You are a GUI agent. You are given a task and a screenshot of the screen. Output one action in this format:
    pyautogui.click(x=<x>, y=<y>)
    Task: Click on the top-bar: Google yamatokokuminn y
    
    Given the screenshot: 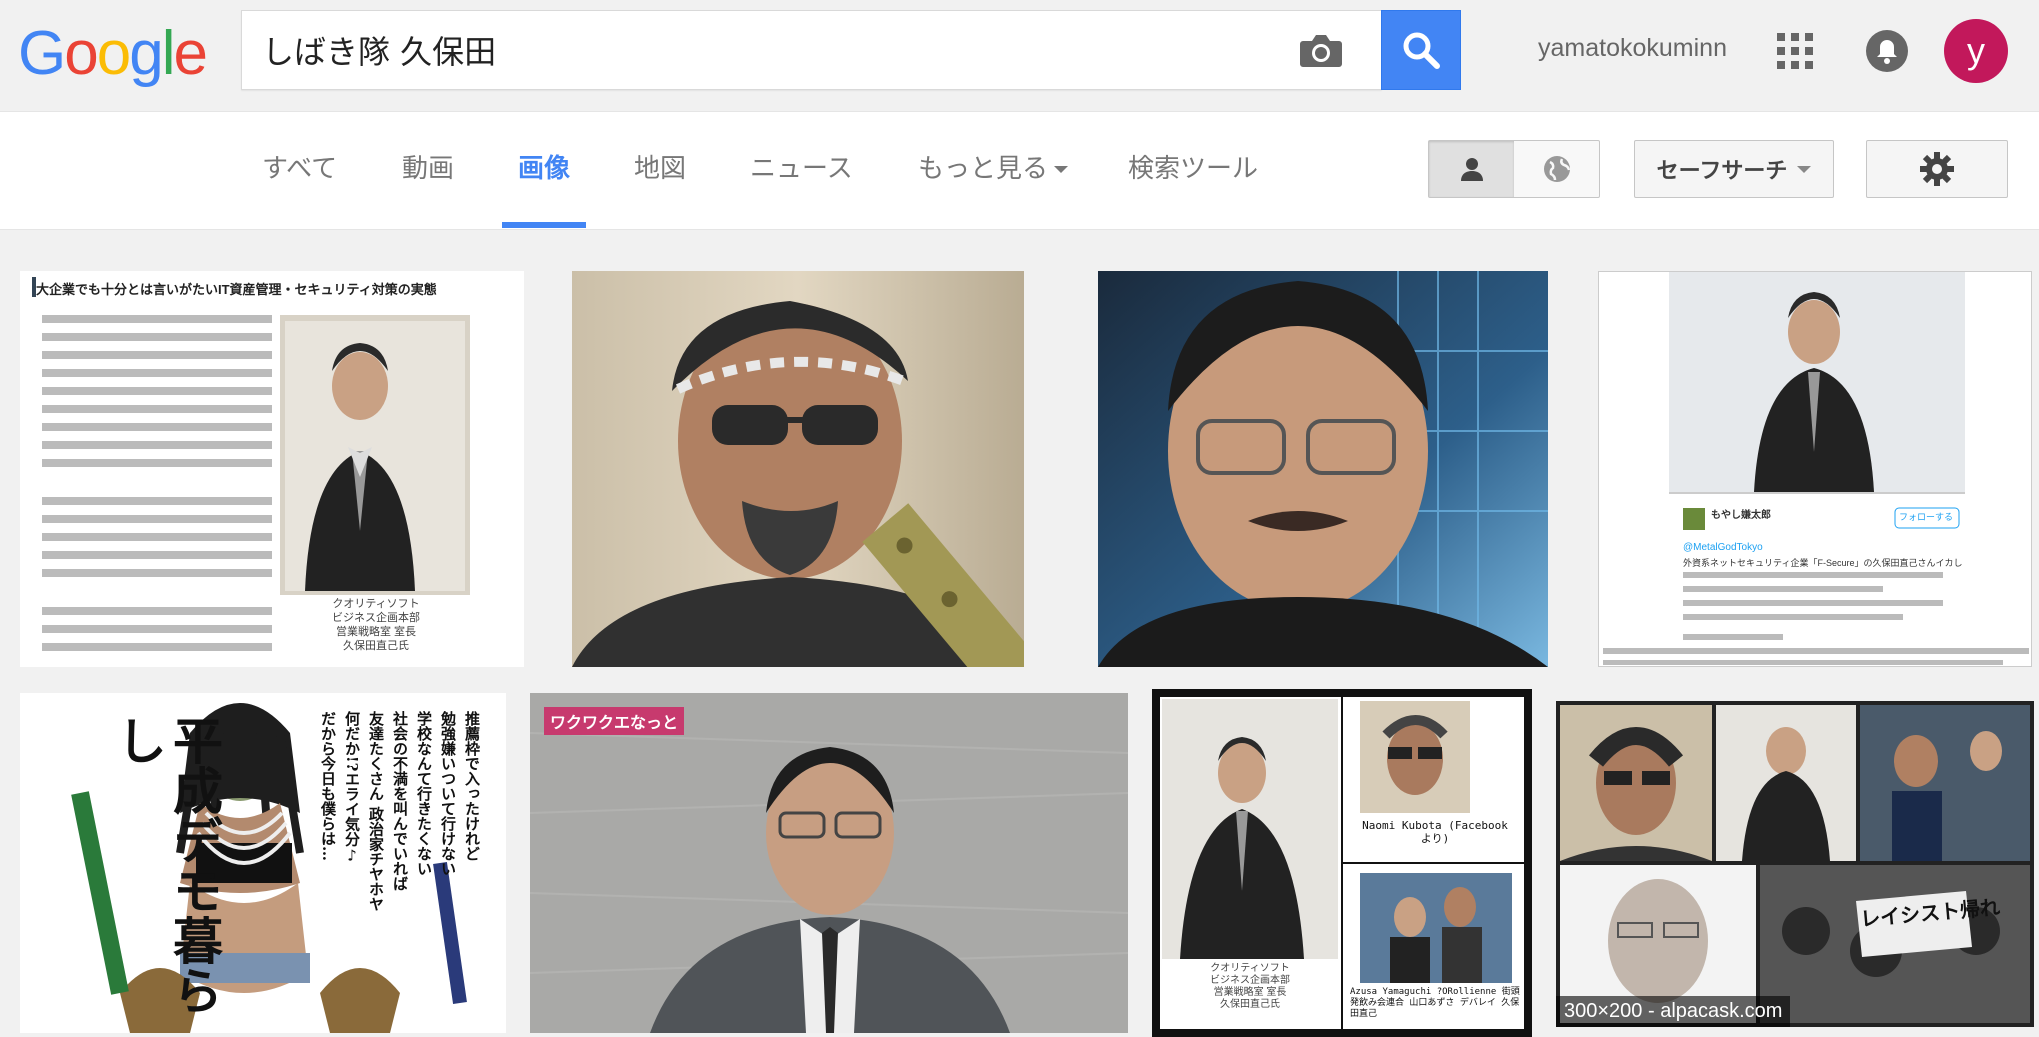 What is the action you would take?
    pyautogui.click(x=1019, y=56)
    